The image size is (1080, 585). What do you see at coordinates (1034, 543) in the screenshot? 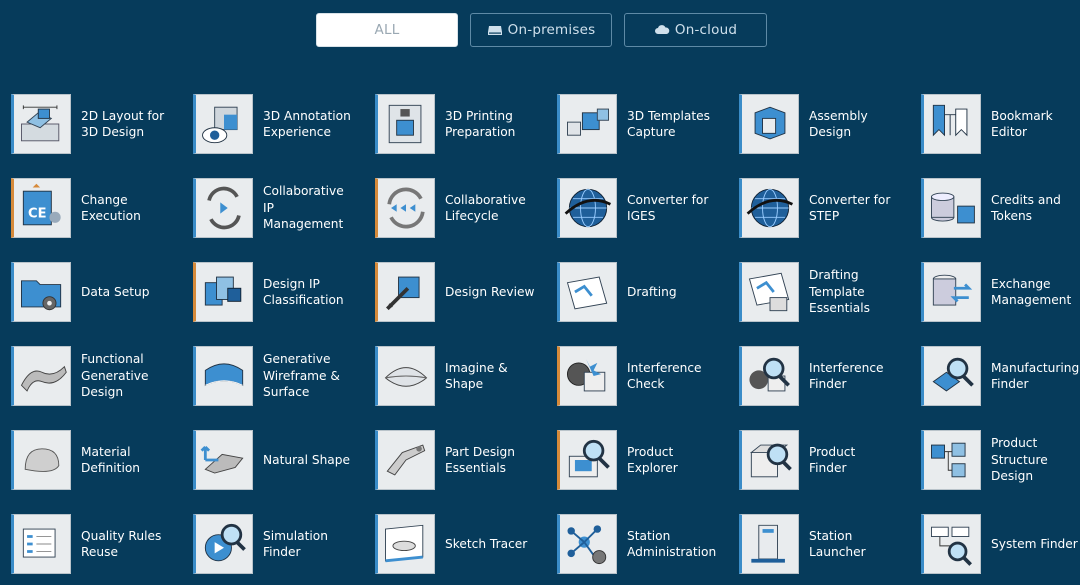
I see `app-tile-label: System Finder` at bounding box center [1034, 543].